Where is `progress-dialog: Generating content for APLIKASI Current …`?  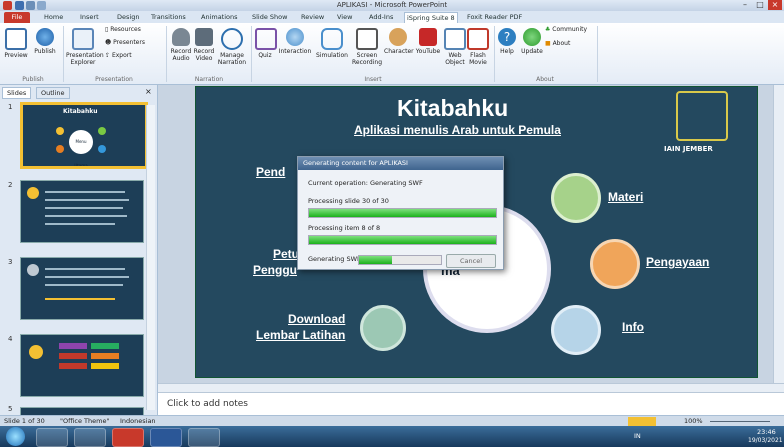 progress-dialog: Generating content for APLIKASI Current … is located at coordinates (400, 213).